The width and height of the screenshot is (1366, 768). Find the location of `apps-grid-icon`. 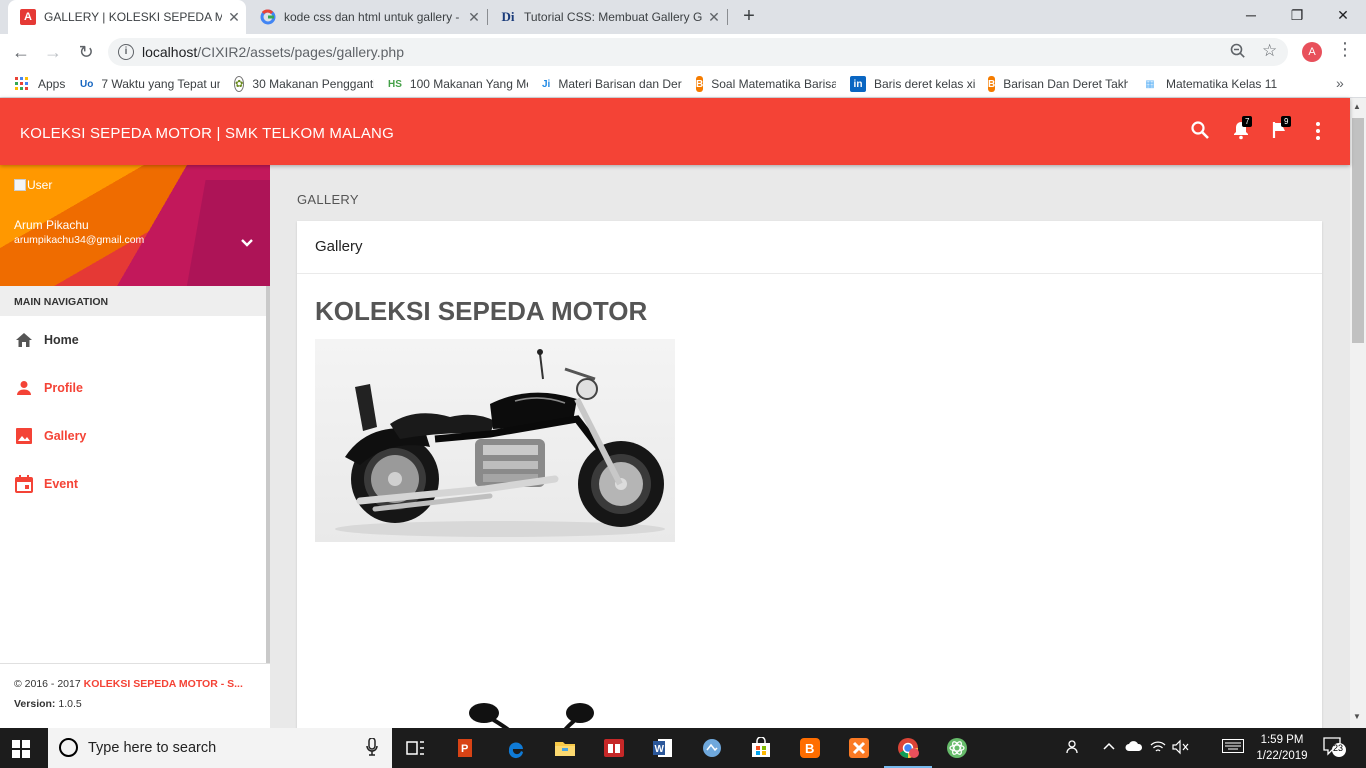

apps-grid-icon is located at coordinates (22, 84).